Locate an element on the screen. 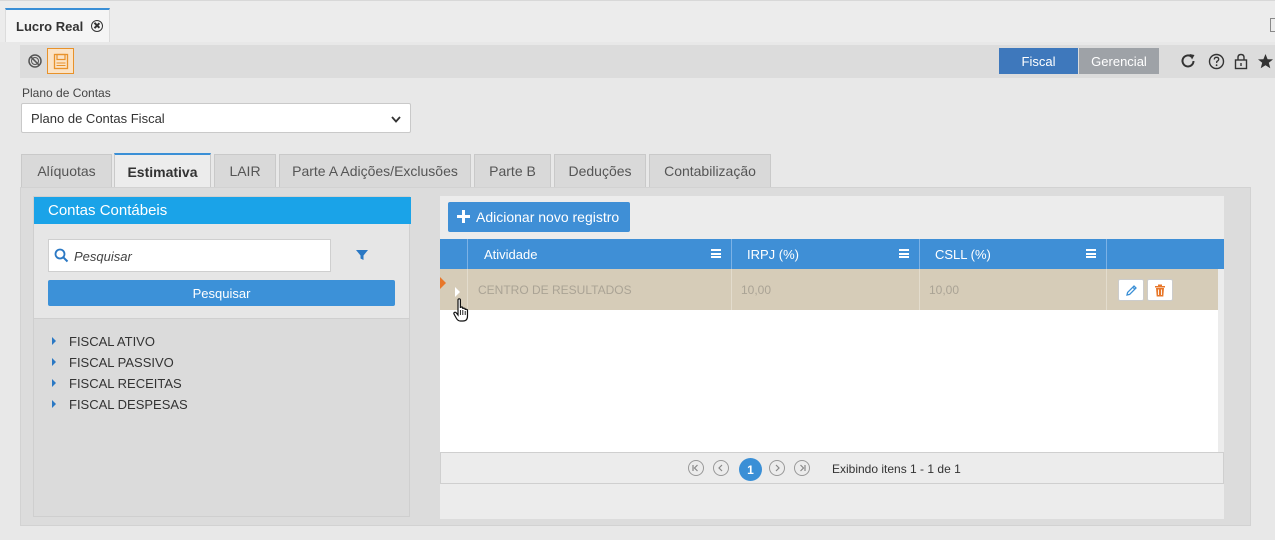 The height and width of the screenshot is (540, 1275). document-tab-title: Lucro Real is located at coordinates (50, 26).